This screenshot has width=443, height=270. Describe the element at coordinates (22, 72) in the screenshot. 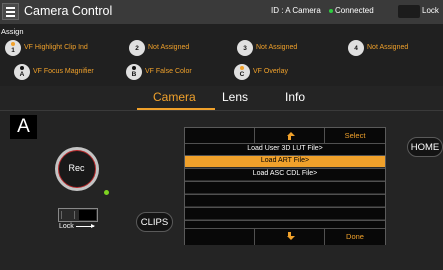

I see `assign-a-badge-icon: A` at that location.